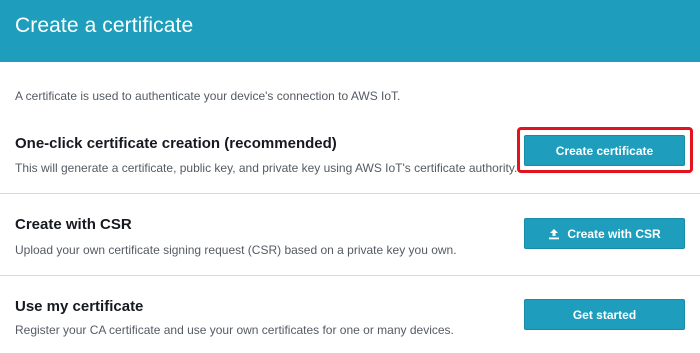 The height and width of the screenshot is (353, 700). I want to click on upload-icon, so click(554, 233).